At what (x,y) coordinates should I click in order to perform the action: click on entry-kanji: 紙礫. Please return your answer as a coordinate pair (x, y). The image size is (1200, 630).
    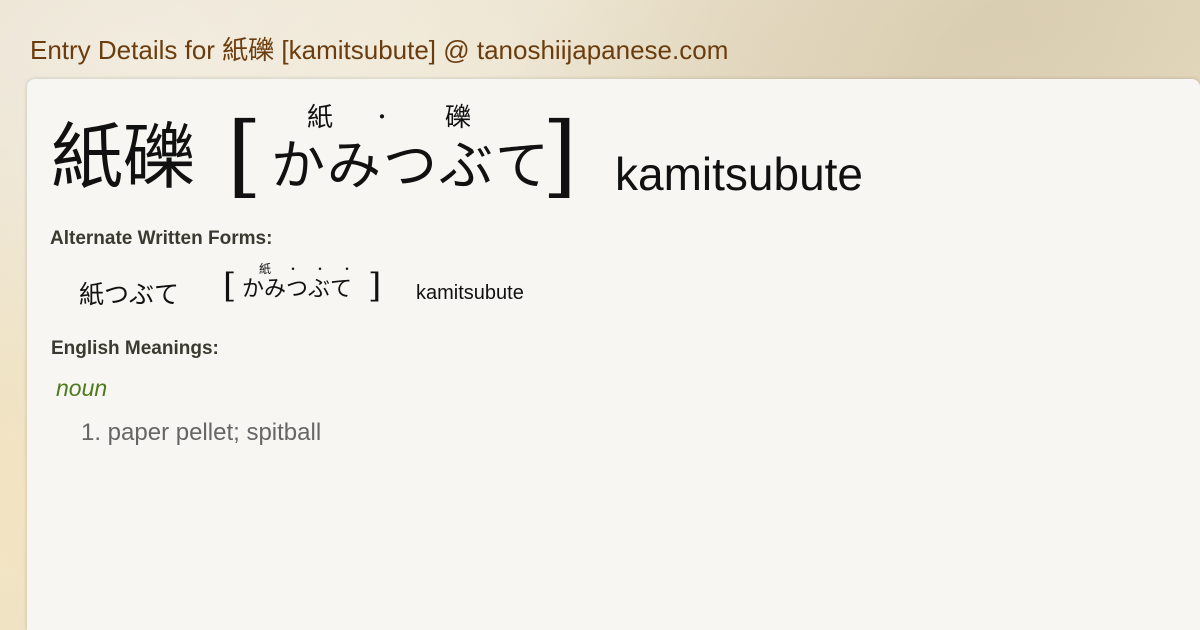
    Looking at the image, I should click on (123, 157).